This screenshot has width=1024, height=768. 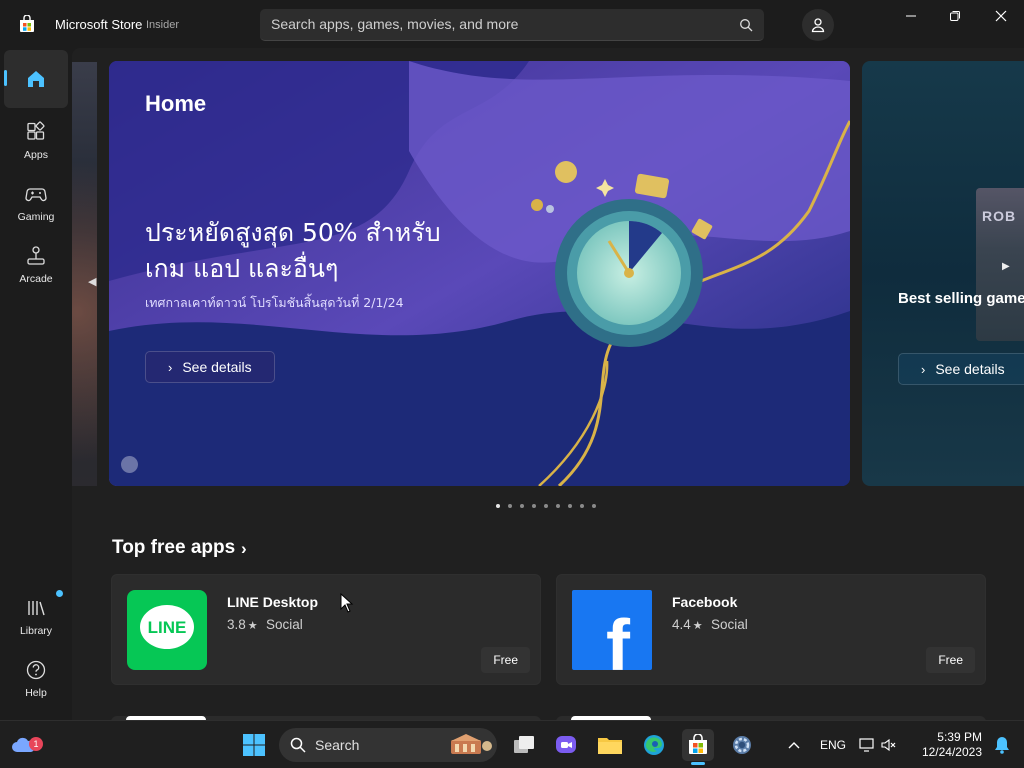 I want to click on network-icon, so click(x=866, y=745).